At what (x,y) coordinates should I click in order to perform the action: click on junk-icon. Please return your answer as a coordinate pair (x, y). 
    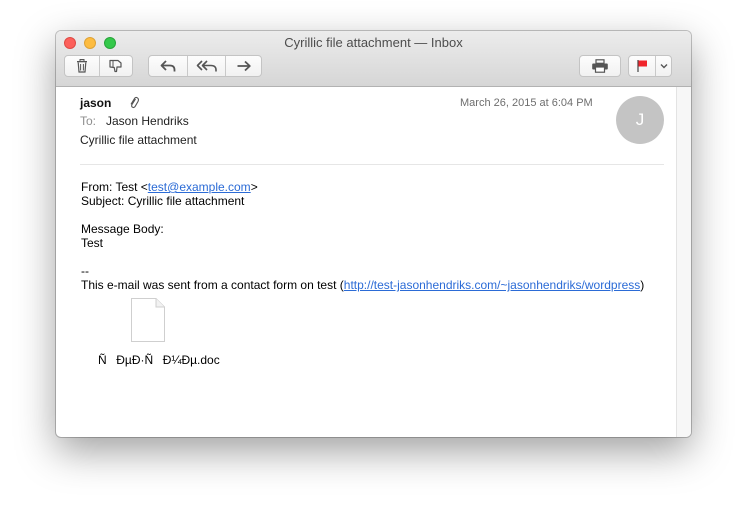
    Looking at the image, I should click on (115, 66).